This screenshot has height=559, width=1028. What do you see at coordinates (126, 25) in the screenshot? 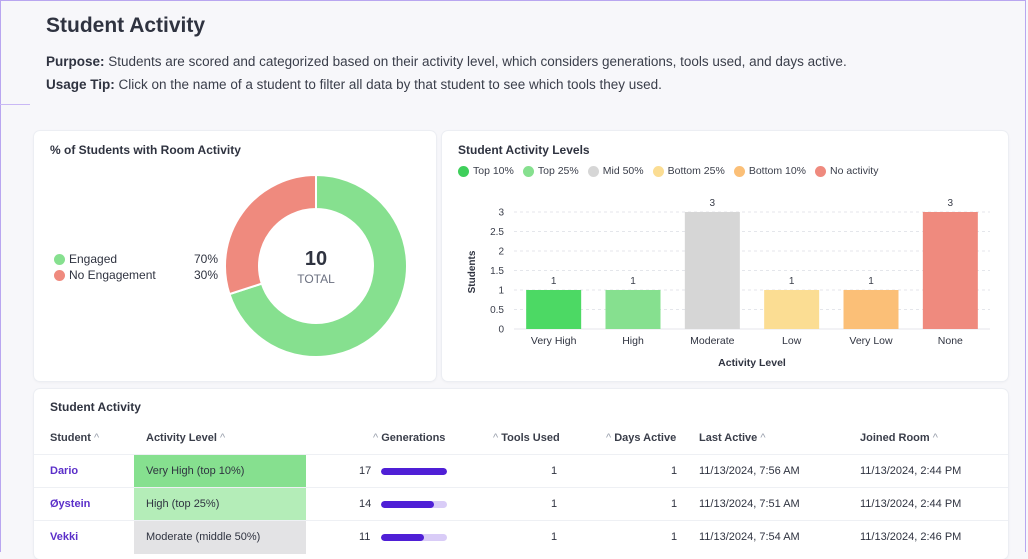
I see `page-title: Student Activity` at bounding box center [126, 25].